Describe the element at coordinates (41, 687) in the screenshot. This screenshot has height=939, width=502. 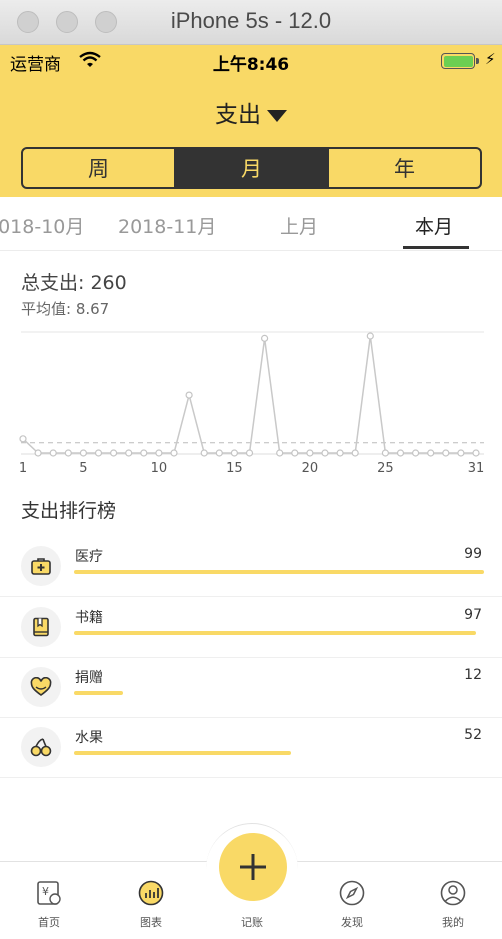
I see `donation-heart-icon` at that location.